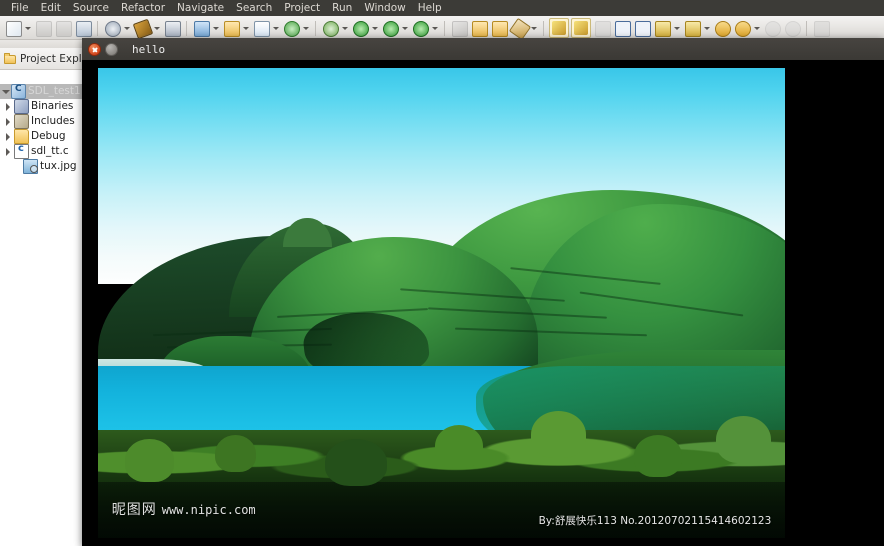  Describe the element at coordinates (83, 28) in the screenshot. I see `print-icon` at that location.